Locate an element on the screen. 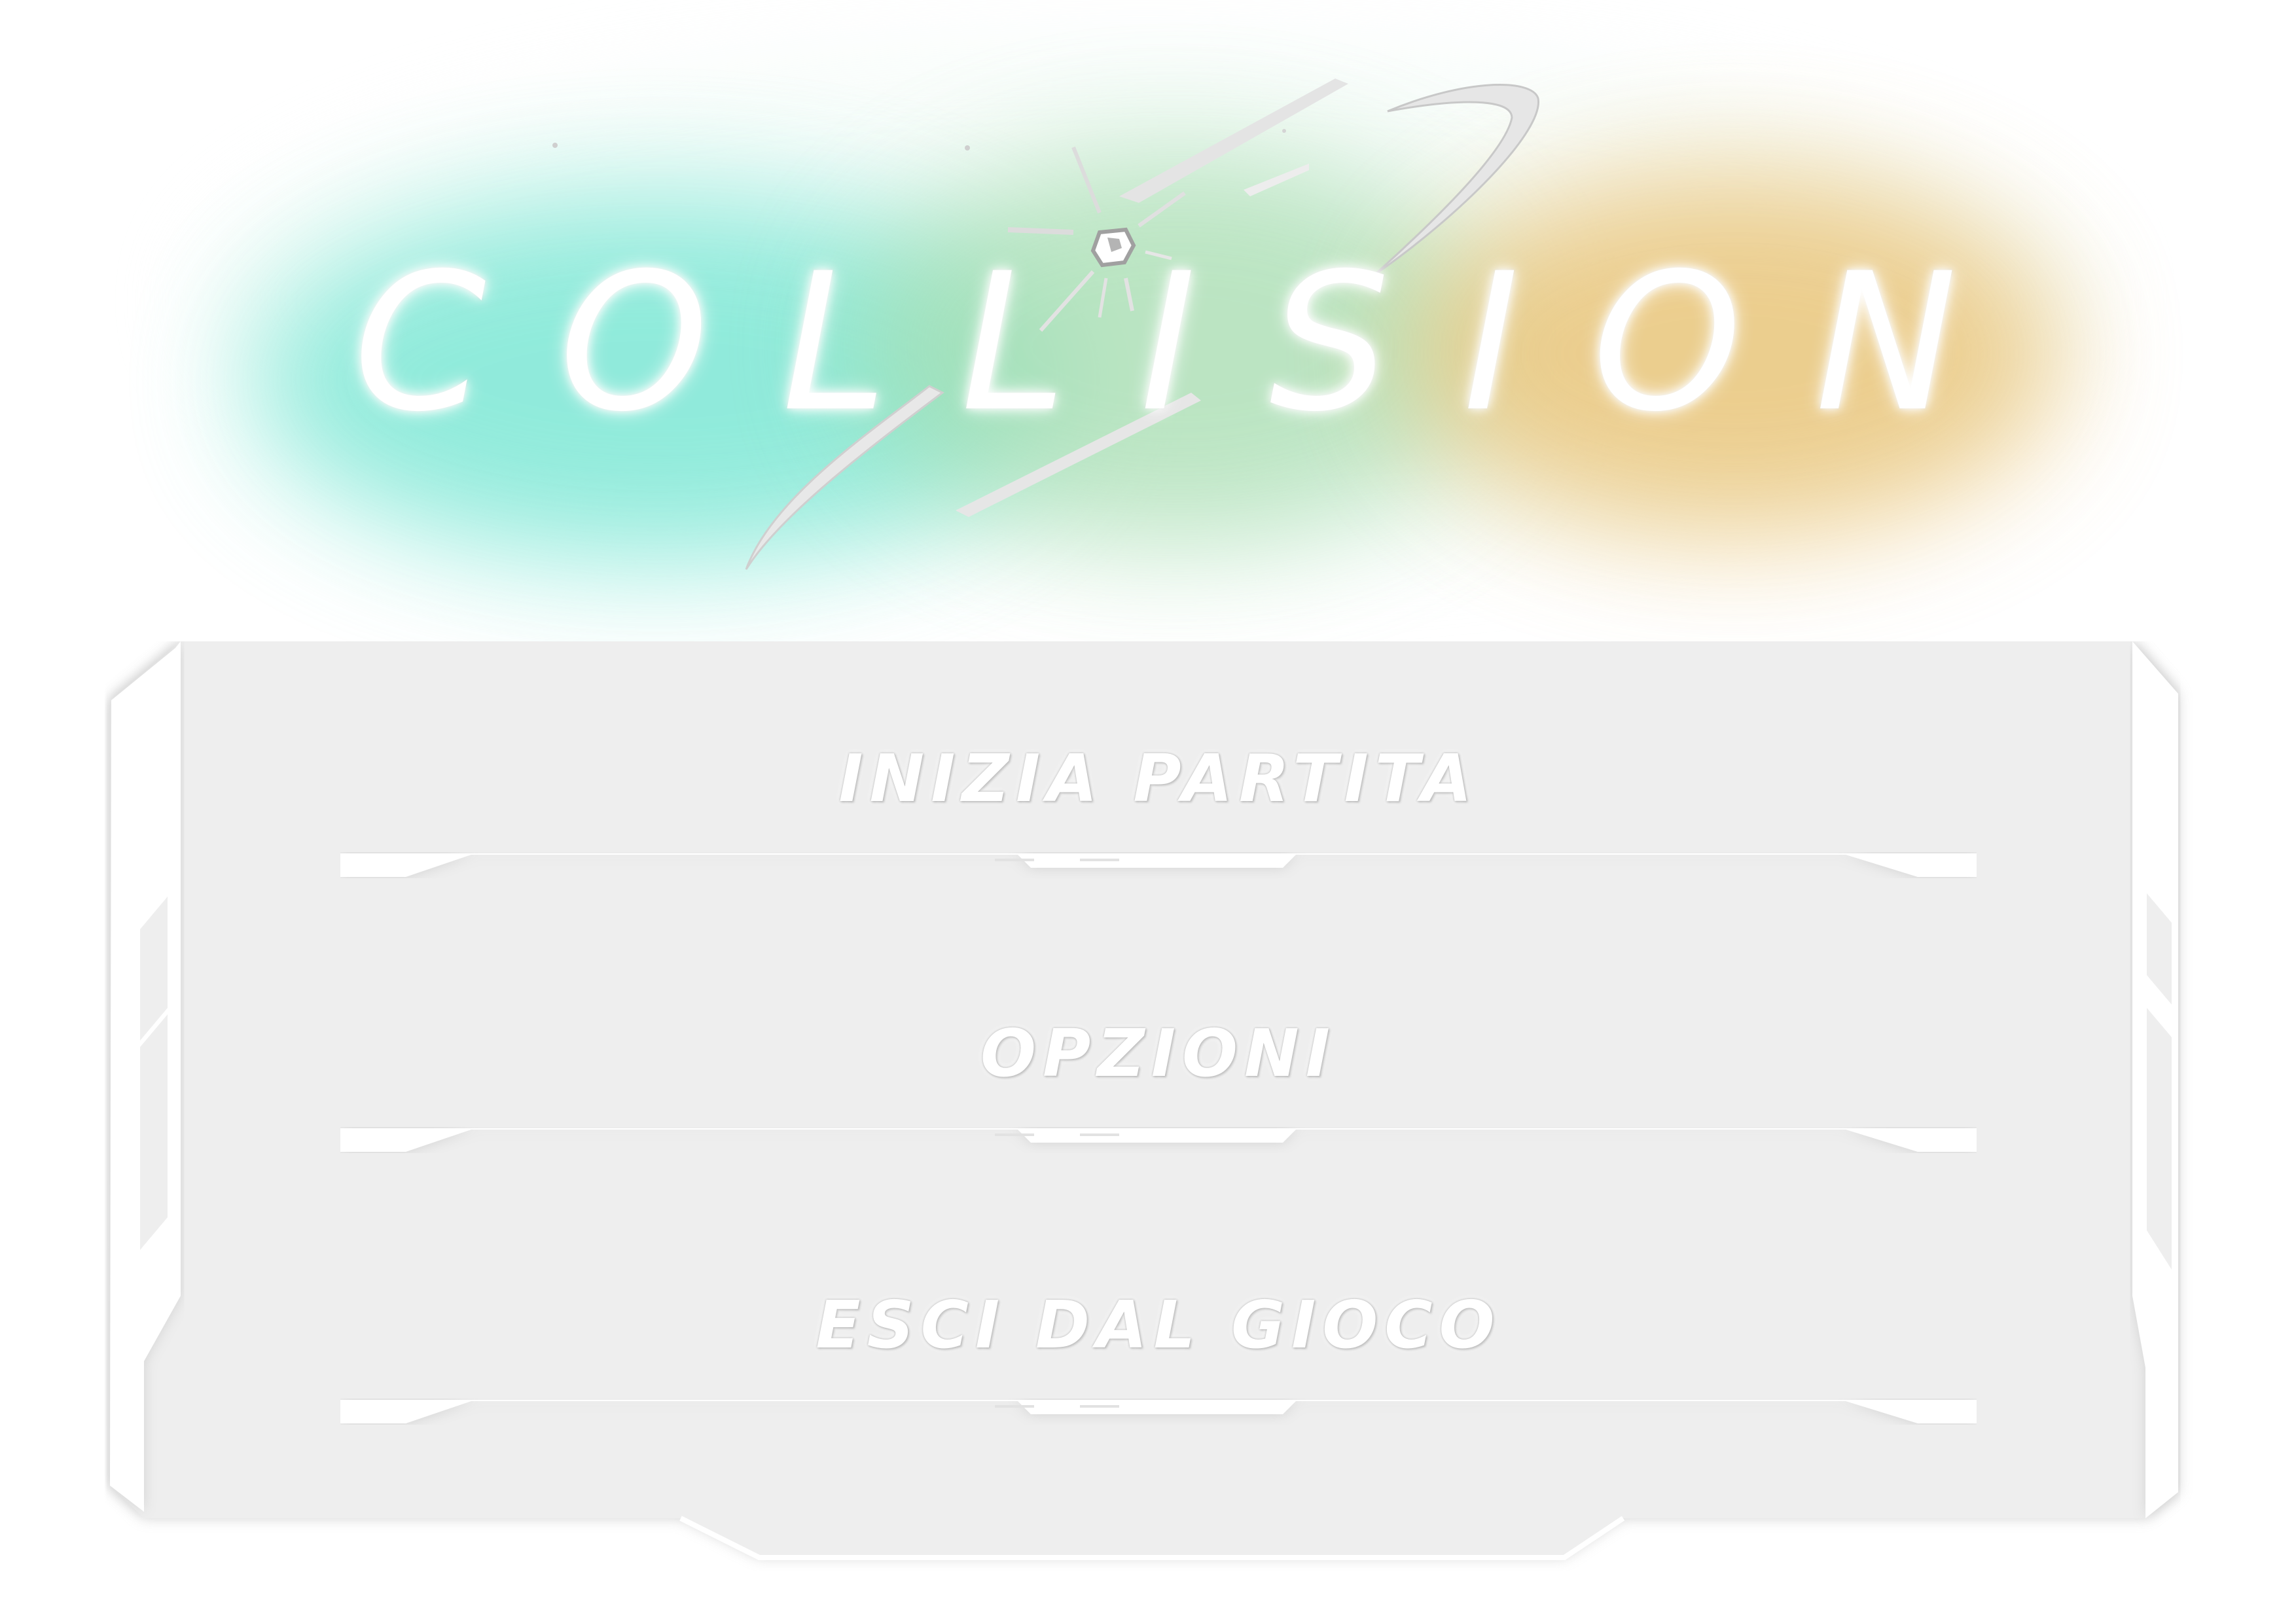  quit-game-label: ESCI DAL GIOCO is located at coordinates (1158, 1325).